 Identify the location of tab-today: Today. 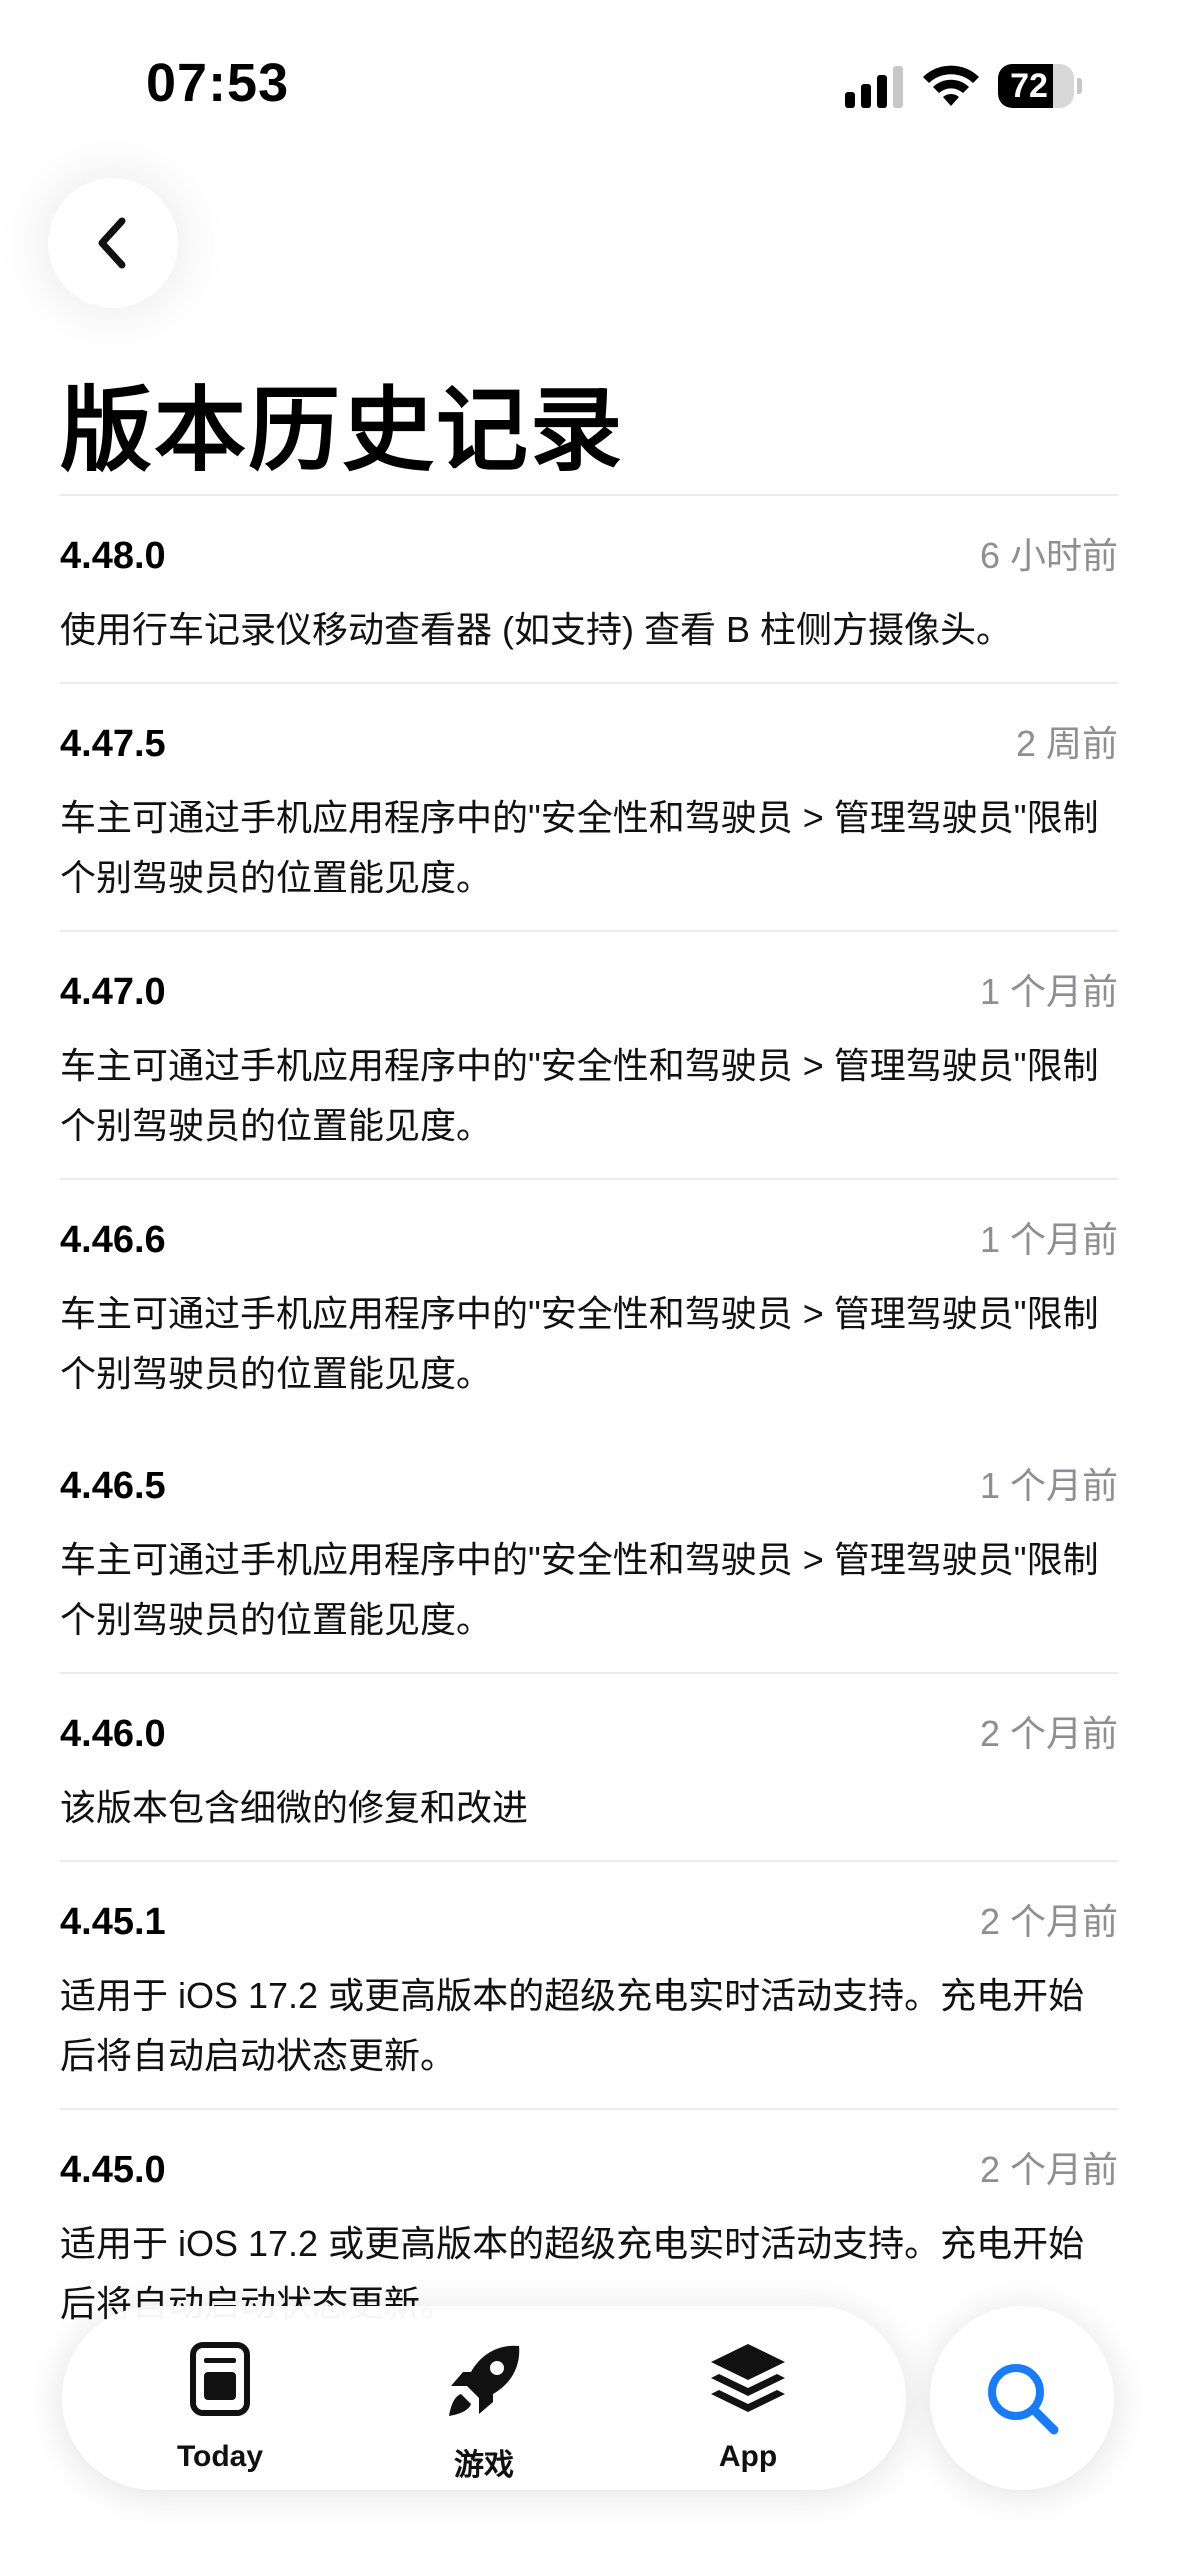
(220, 2398).